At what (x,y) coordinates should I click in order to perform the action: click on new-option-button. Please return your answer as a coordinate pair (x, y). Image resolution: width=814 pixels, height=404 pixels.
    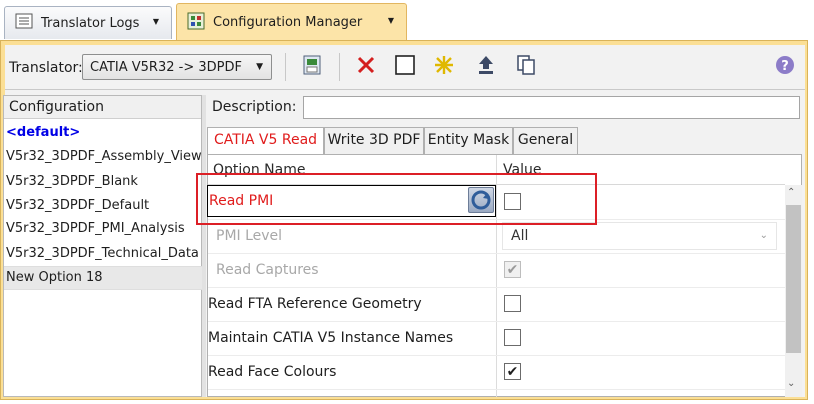
    Looking at the image, I should click on (444, 67).